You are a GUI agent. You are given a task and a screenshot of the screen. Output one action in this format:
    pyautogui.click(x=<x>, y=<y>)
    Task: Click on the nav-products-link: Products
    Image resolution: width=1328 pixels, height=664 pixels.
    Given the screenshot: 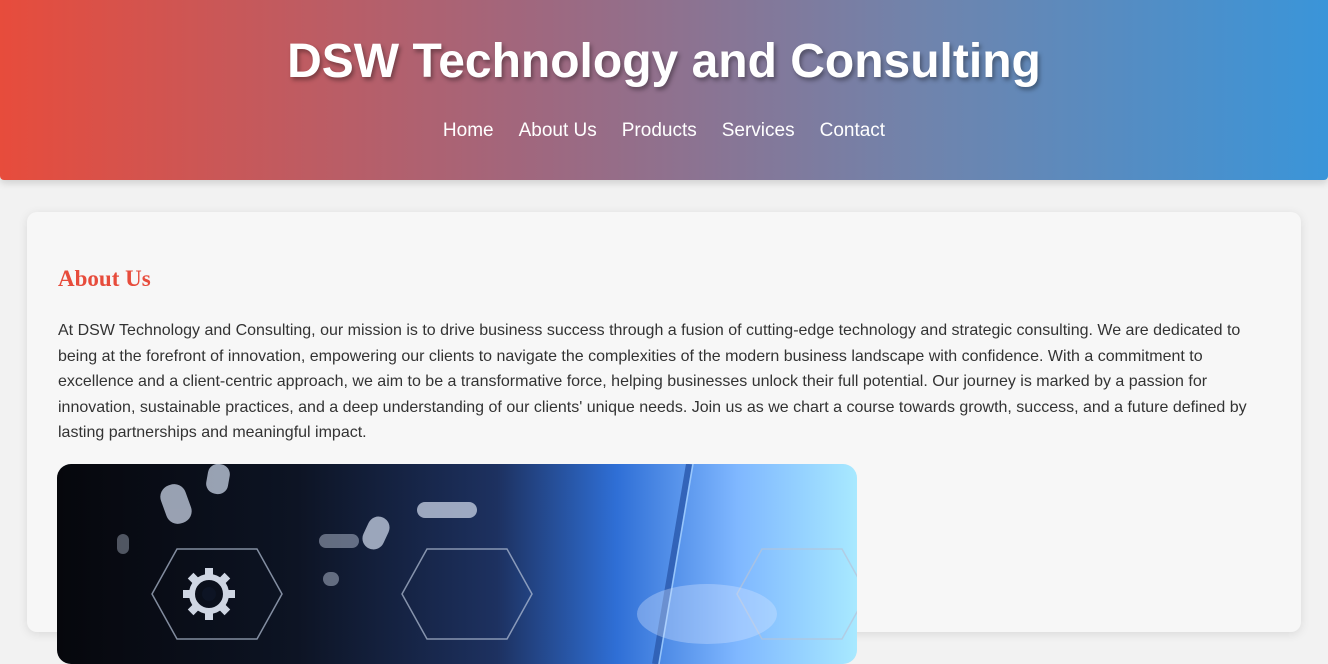 What is the action you would take?
    pyautogui.click(x=659, y=131)
    